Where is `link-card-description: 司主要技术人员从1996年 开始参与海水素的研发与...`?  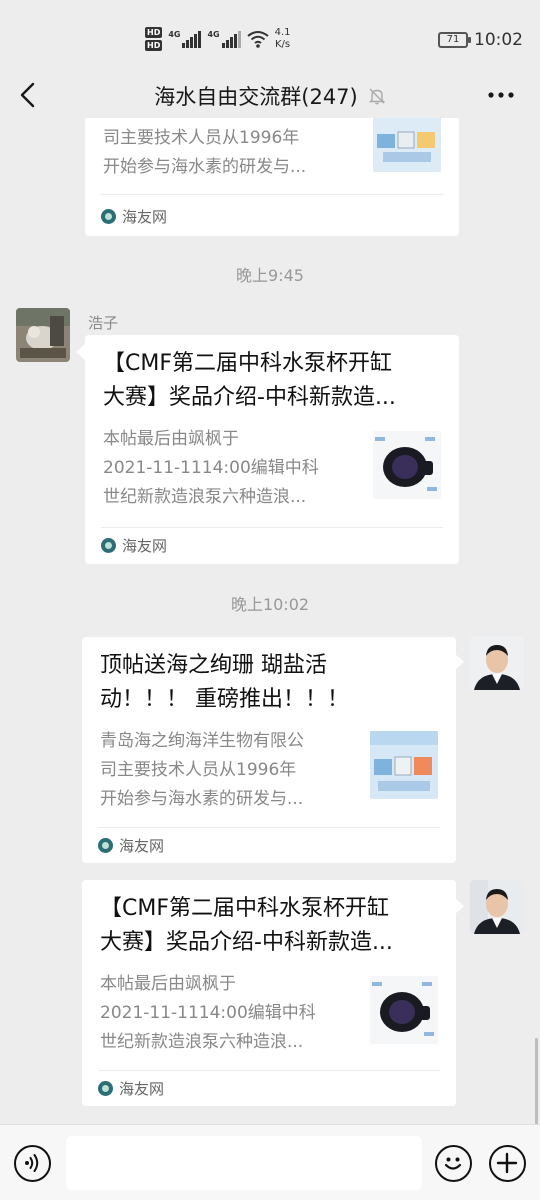
link-card-description: 司主要技术人员从1996年 开始参与海水素的研发与... is located at coordinates (227, 153).